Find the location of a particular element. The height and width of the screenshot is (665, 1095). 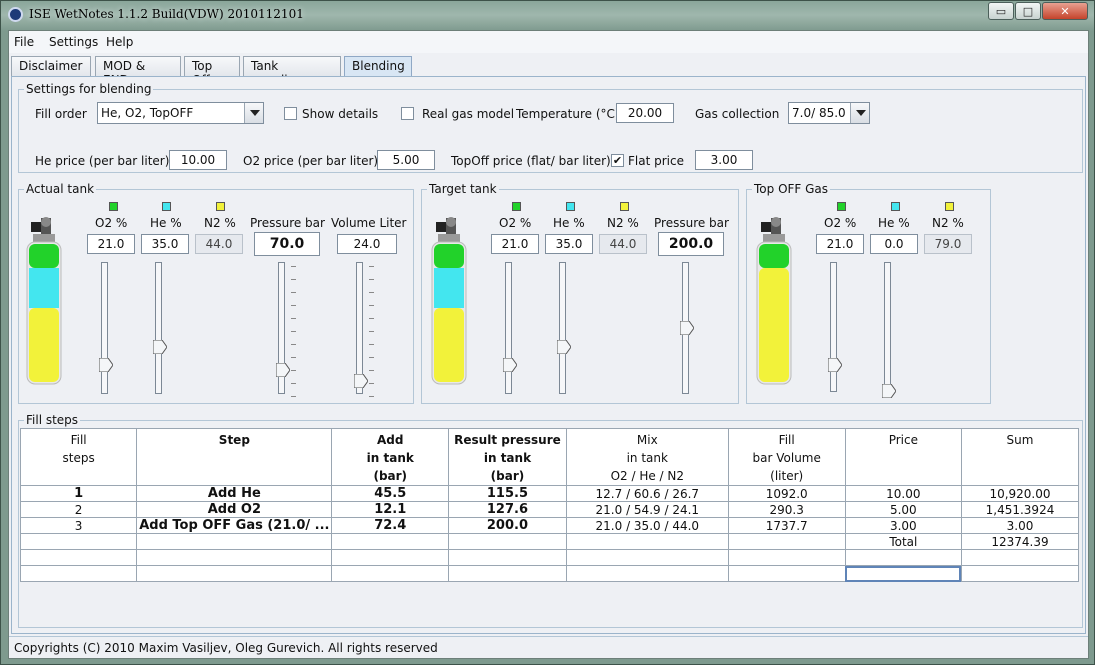

header-result-pressure: Result pressure in tank (bar) is located at coordinates (507, 457).